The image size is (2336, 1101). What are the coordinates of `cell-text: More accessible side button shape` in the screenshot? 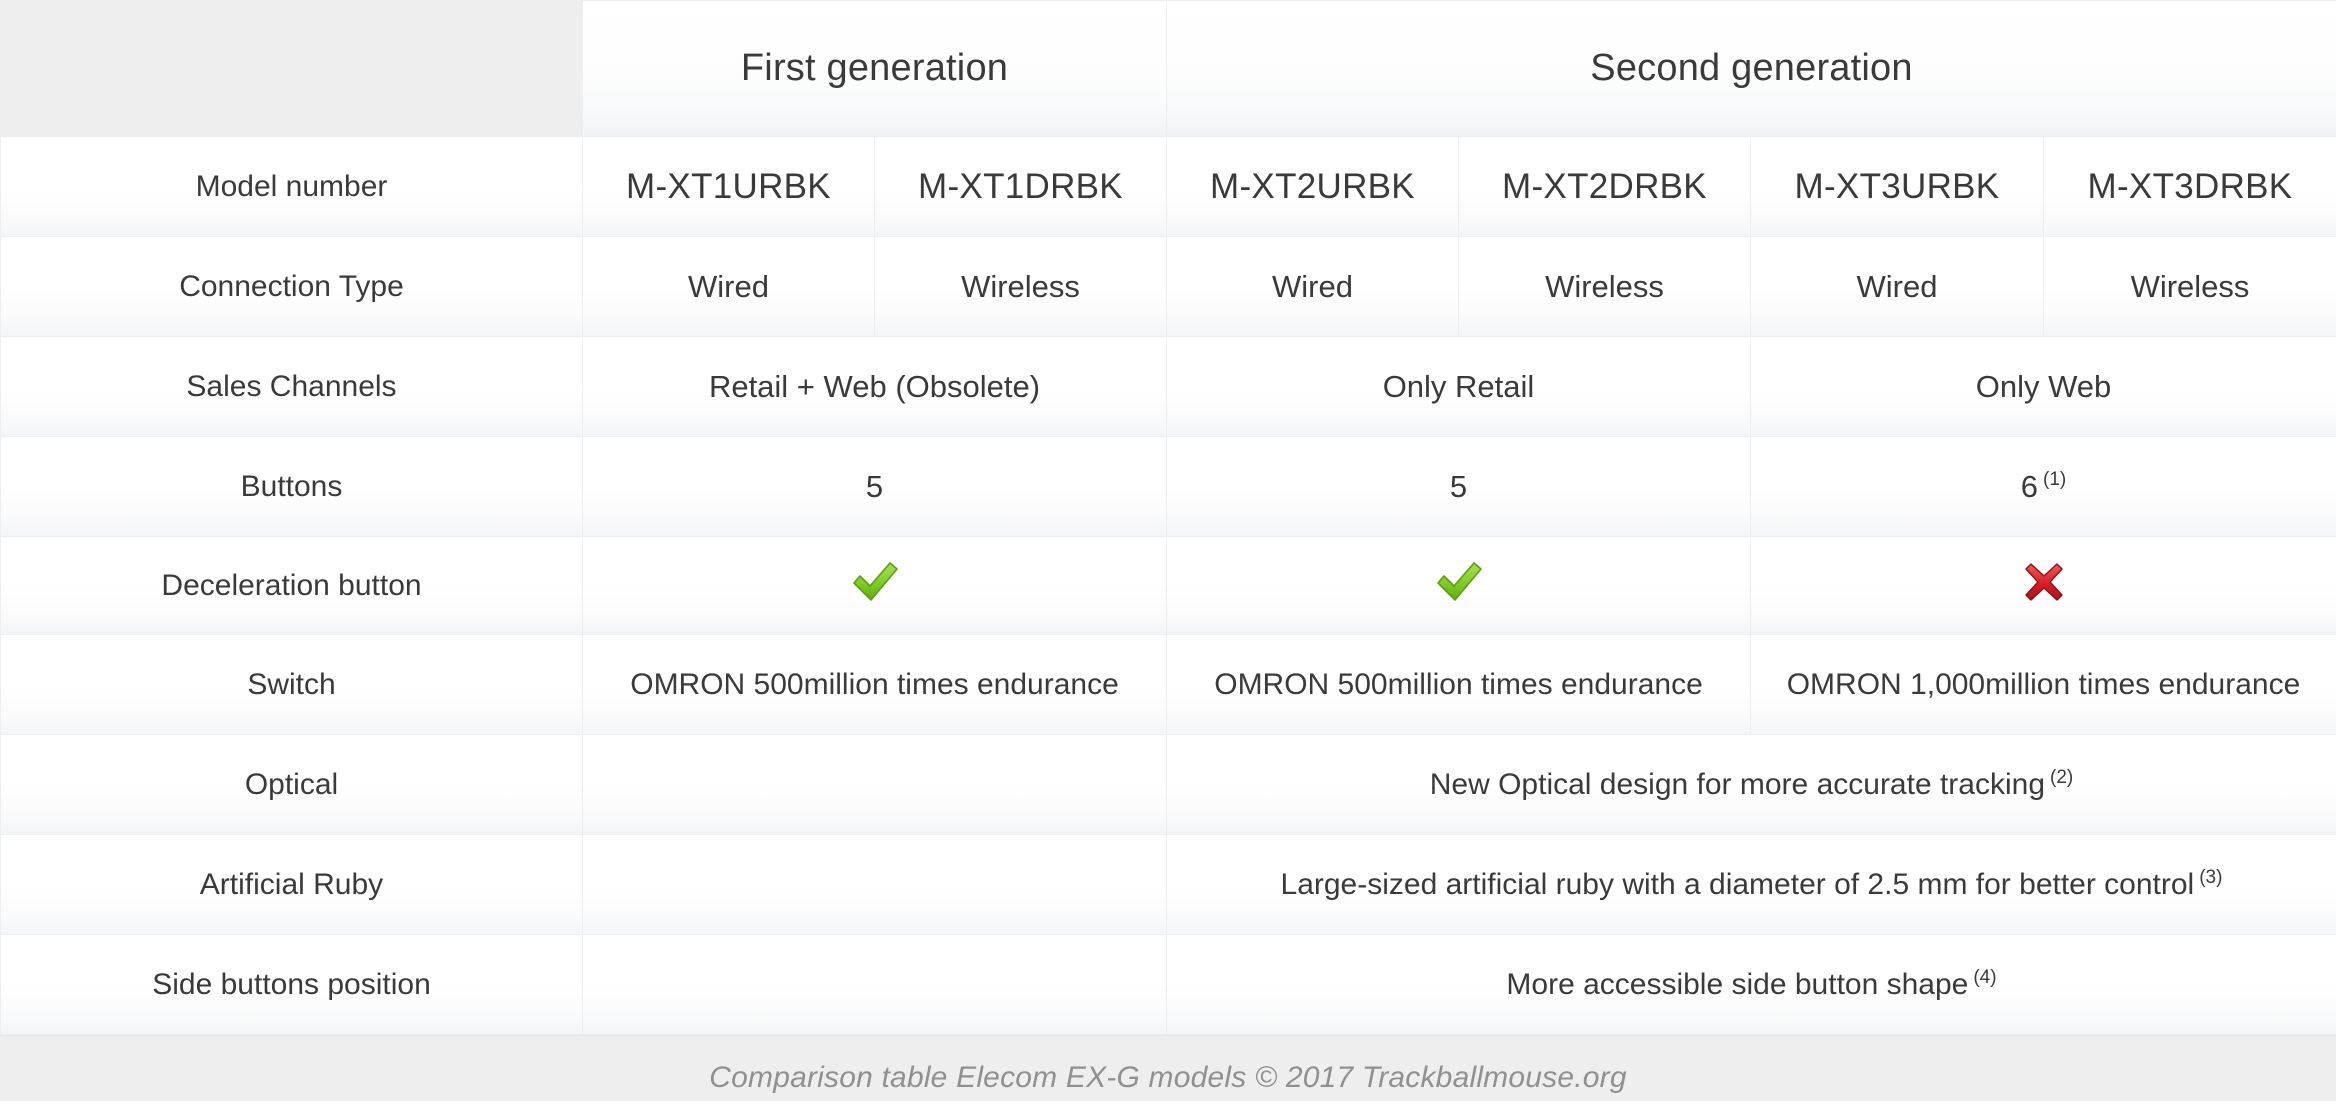 It's located at (1737, 984).